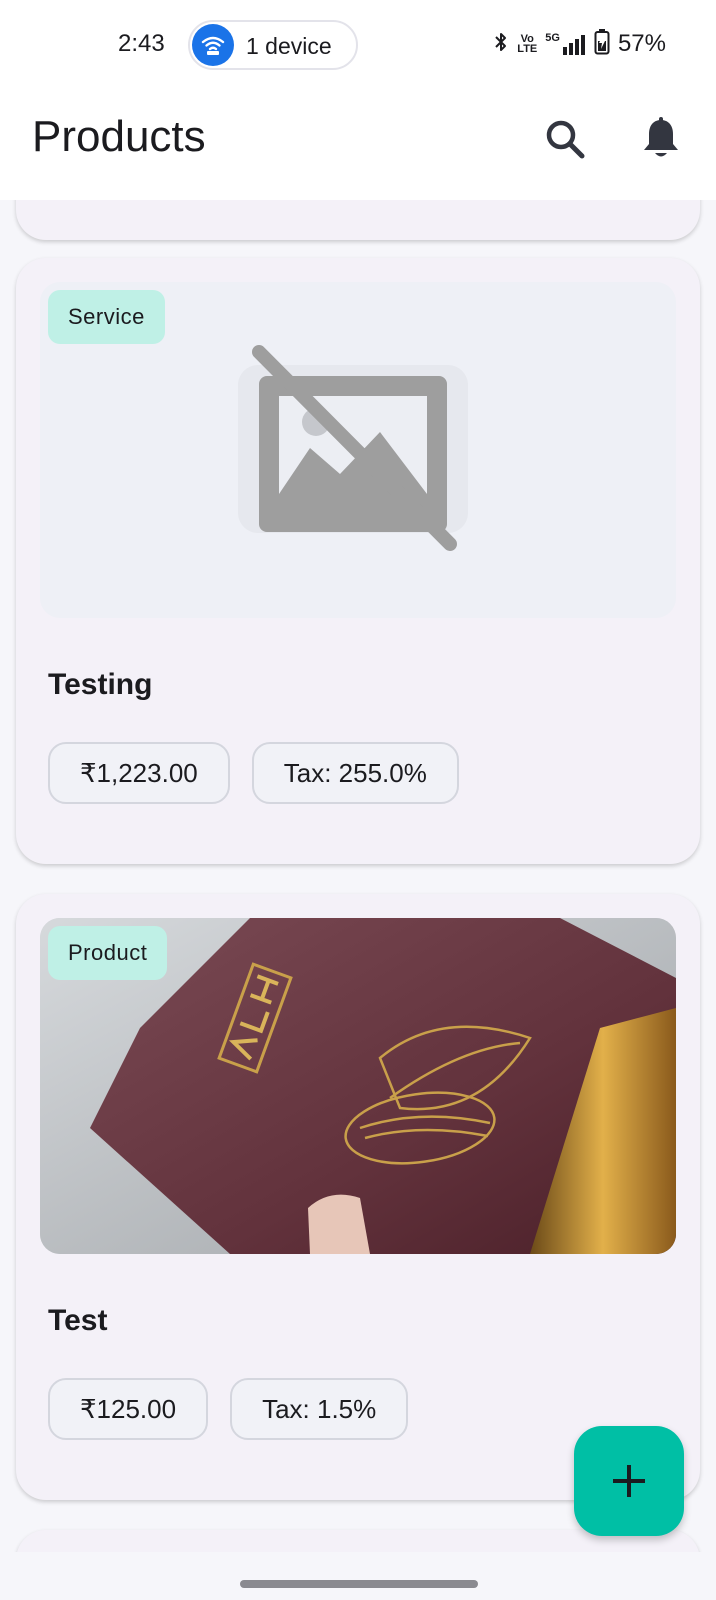 The width and height of the screenshot is (716, 1600). Describe the element at coordinates (319, 1409) in the screenshot. I see `tax-chip: Tax: 1.5%` at that location.